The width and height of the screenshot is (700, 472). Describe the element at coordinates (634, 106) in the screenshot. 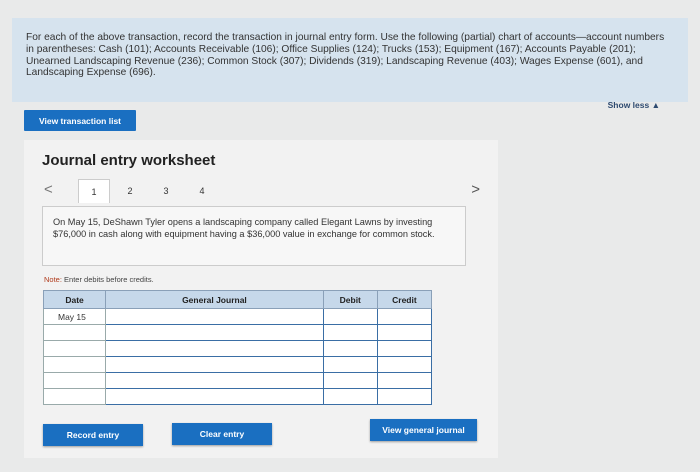

I see `show-less-link: Show less ▲` at that location.